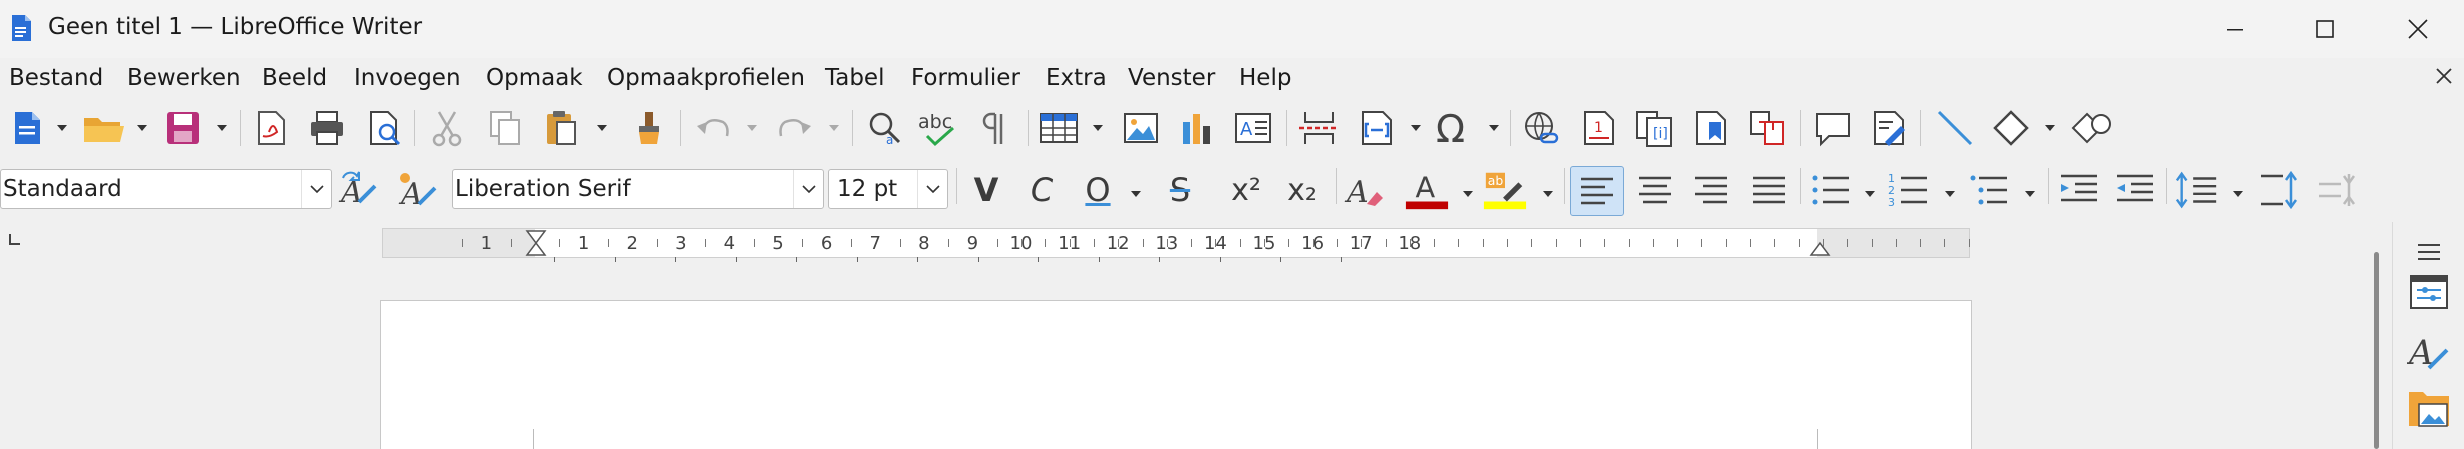 Image resolution: width=2464 pixels, height=449 pixels. I want to click on open-button, so click(103, 128).